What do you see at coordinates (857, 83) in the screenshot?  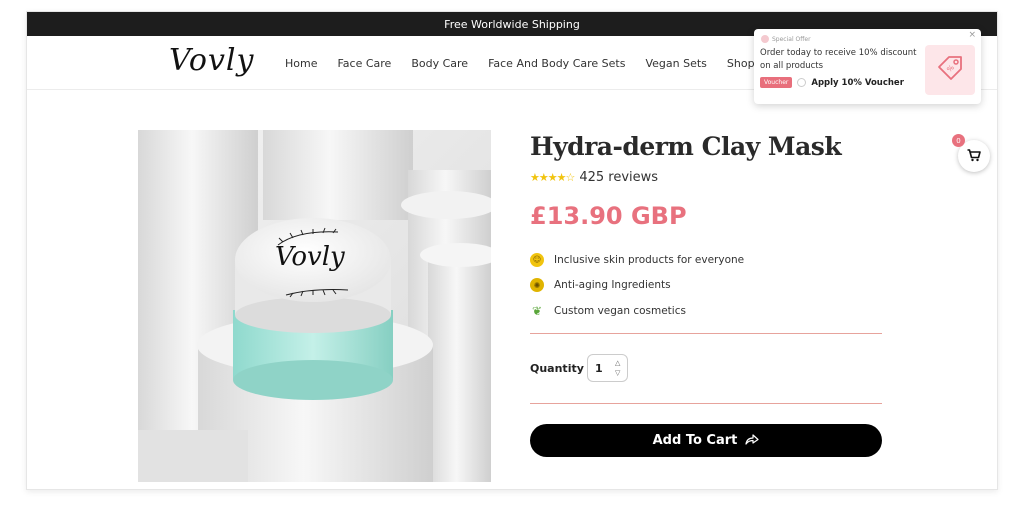 I see `apply-voucher-label: Apply 10% Voucher` at bounding box center [857, 83].